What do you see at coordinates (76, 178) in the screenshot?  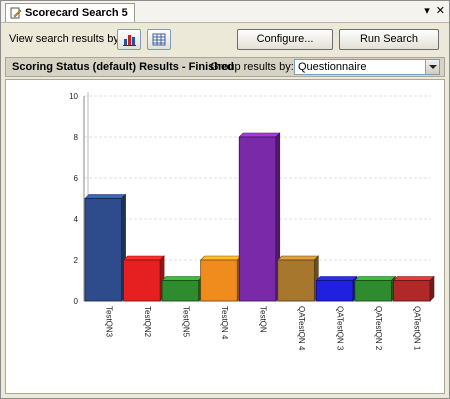 I see `y-tick-label: 6` at bounding box center [76, 178].